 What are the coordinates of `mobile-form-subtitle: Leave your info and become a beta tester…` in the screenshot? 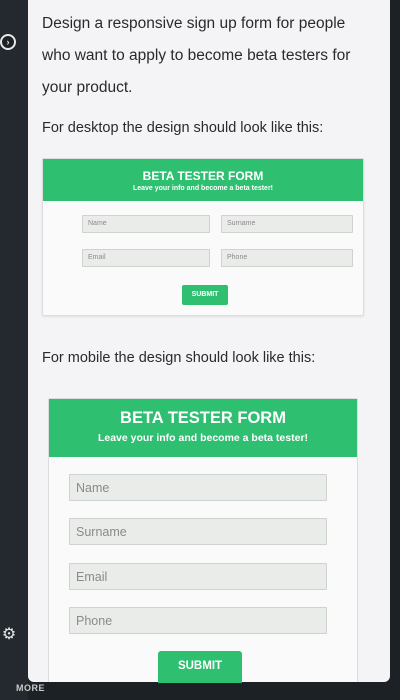 It's located at (203, 438).